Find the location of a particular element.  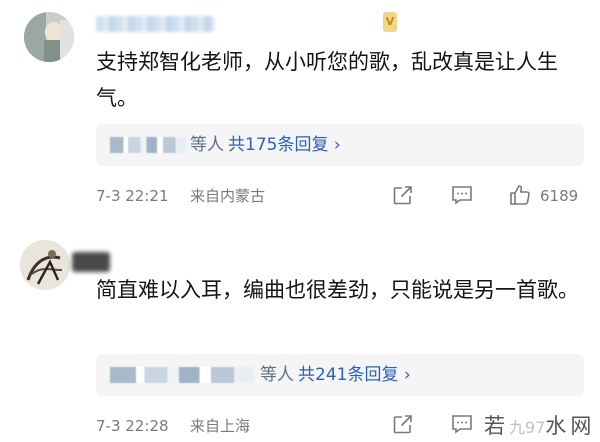

comment-time: 7-3 22:28 is located at coordinates (132, 426).